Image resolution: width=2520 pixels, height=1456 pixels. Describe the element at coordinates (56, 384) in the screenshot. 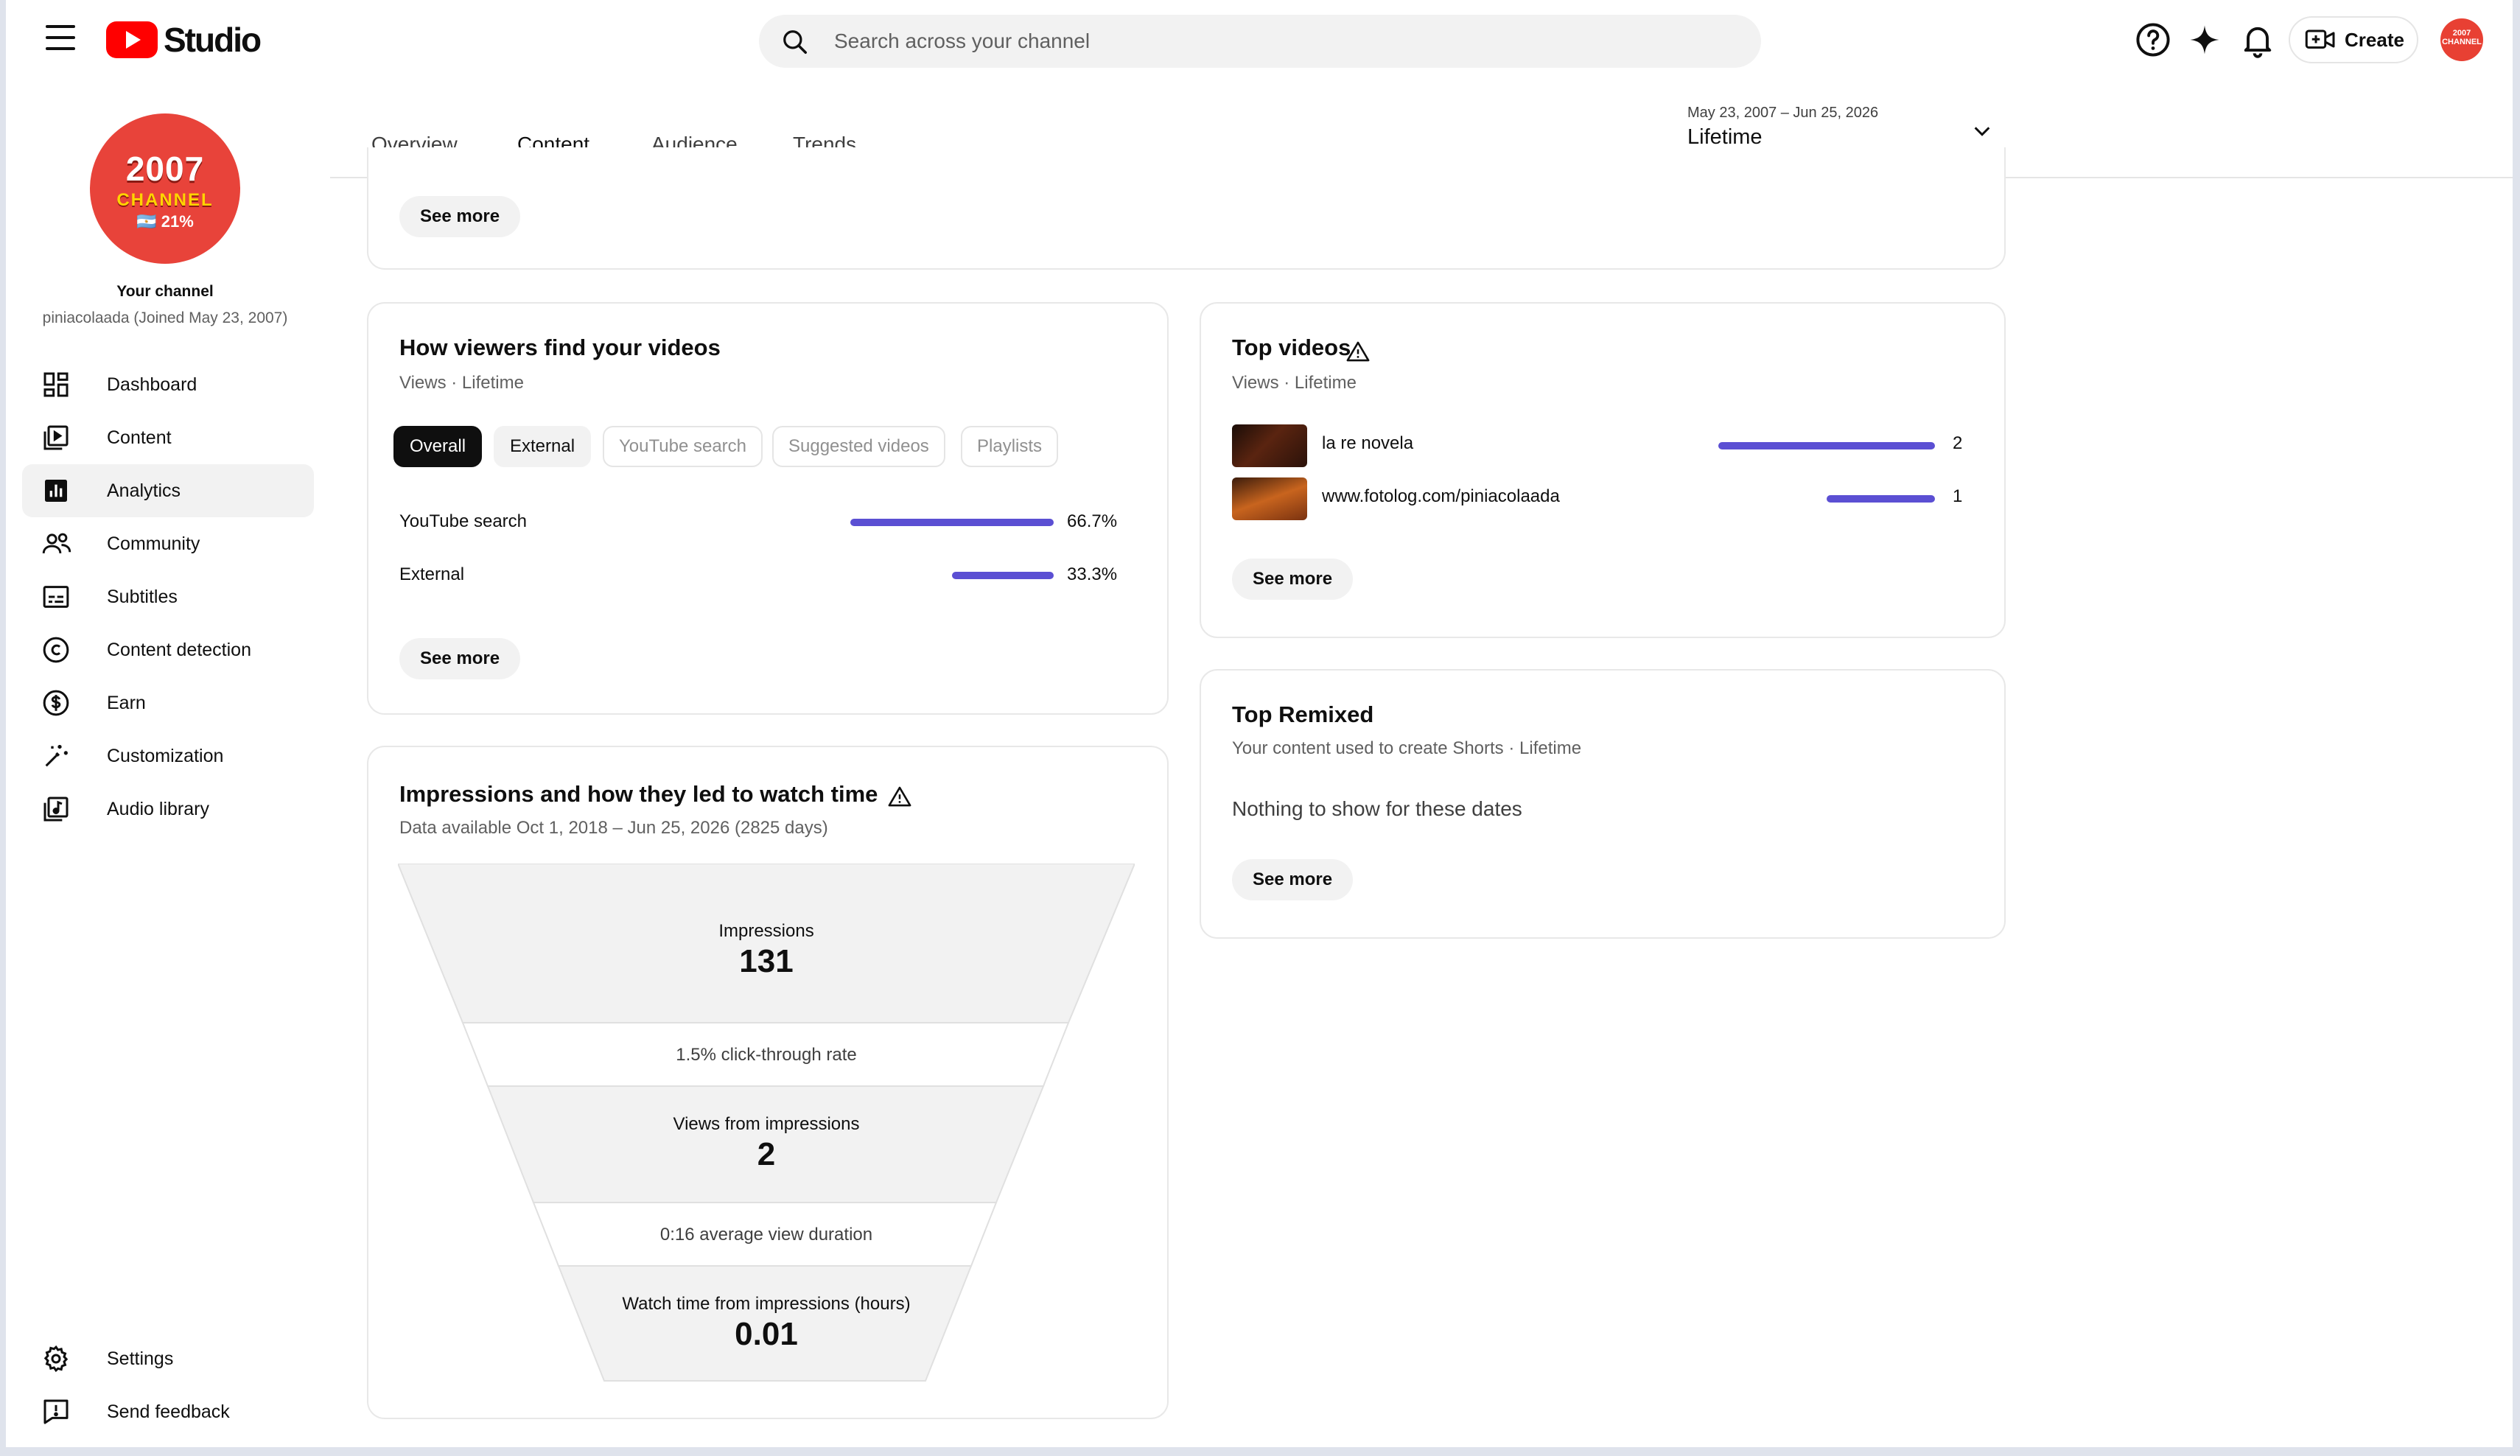

I see `dashboard-icon` at that location.